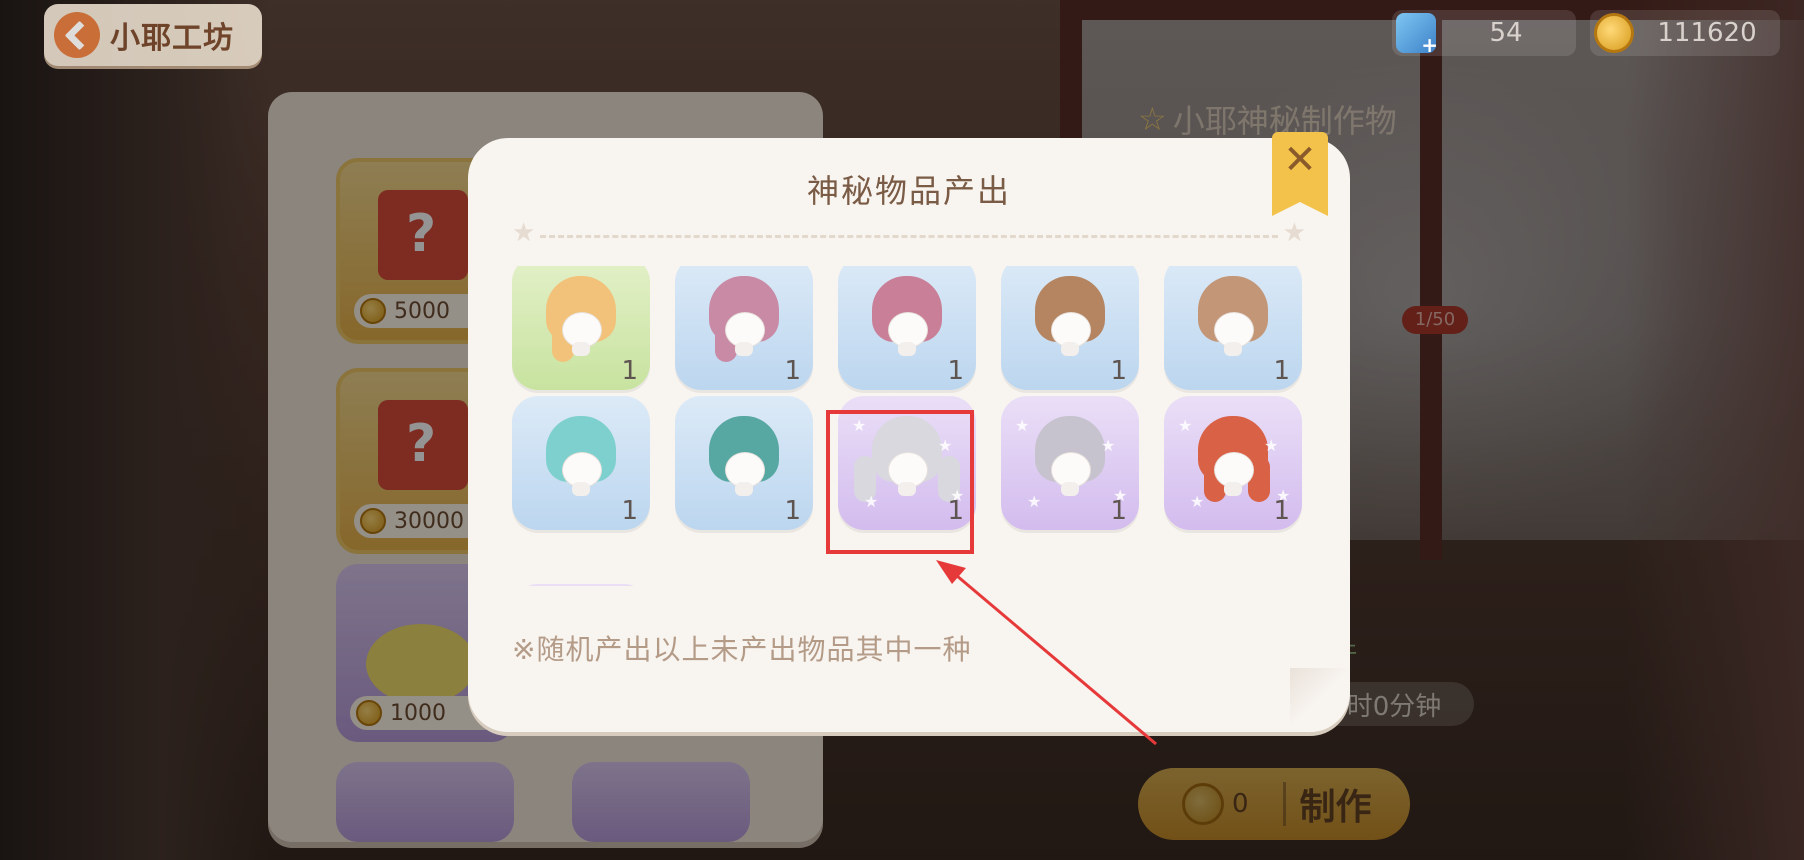 This screenshot has width=1804, height=860. I want to click on hair-item-tile, so click(581, 585).